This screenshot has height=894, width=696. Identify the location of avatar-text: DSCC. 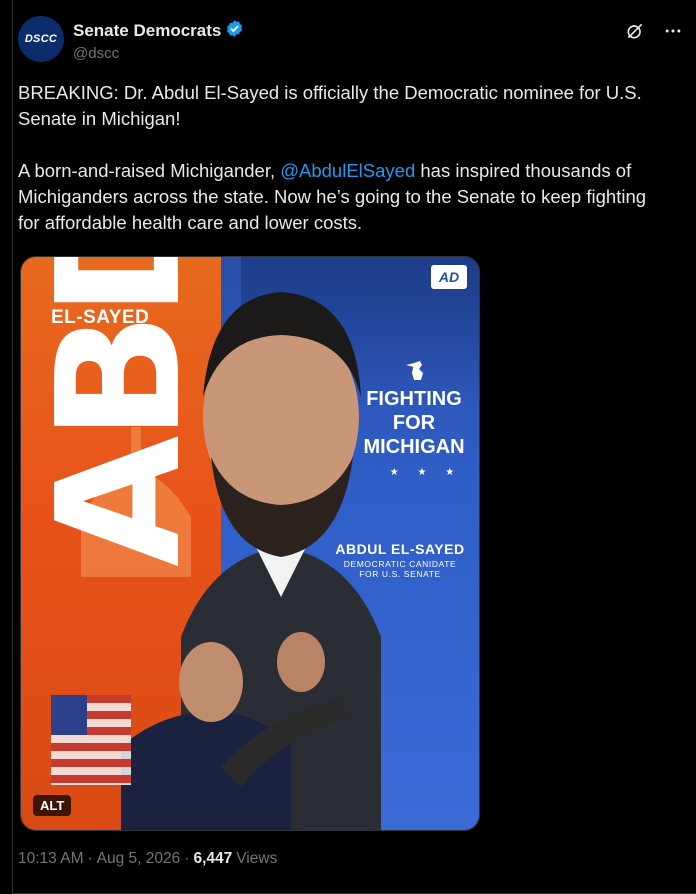
(41, 39).